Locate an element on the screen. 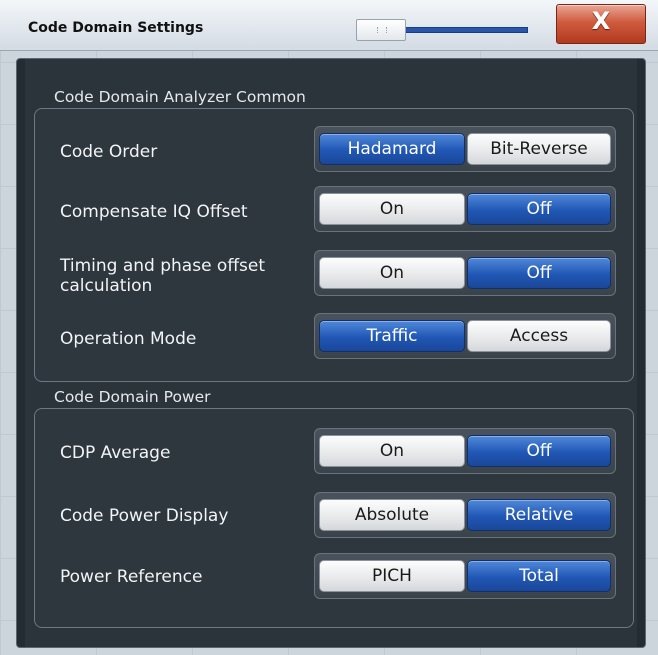 The image size is (658, 655). cdp-average-label: CDP Average is located at coordinates (115, 453).